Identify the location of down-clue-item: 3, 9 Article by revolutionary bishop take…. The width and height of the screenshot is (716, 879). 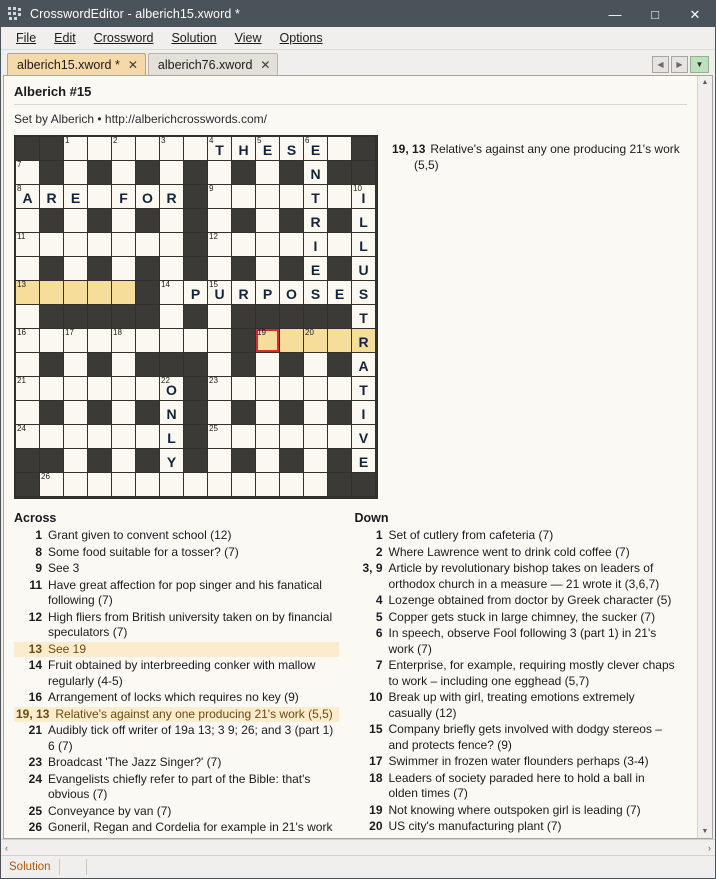
(517, 576).